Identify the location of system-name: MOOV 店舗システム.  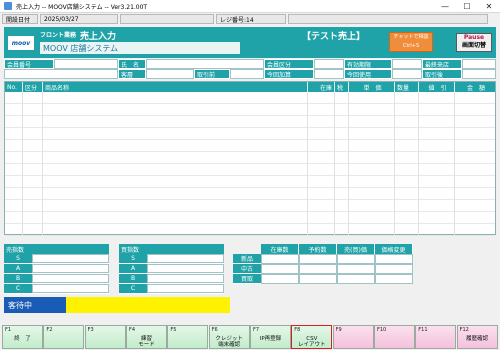
(140, 48).